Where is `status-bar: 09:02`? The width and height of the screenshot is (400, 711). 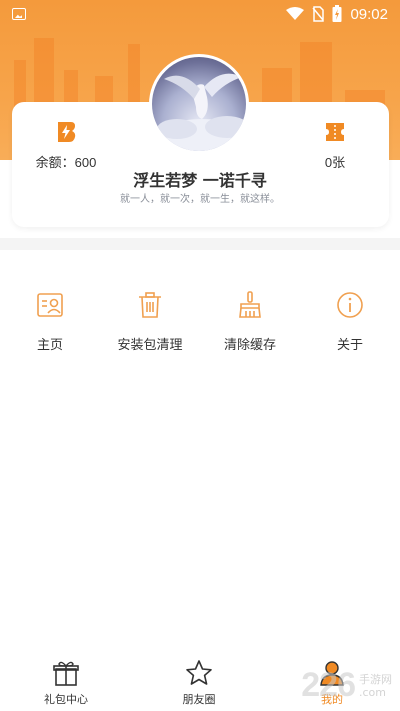 status-bar: 09:02 is located at coordinates (200, 15).